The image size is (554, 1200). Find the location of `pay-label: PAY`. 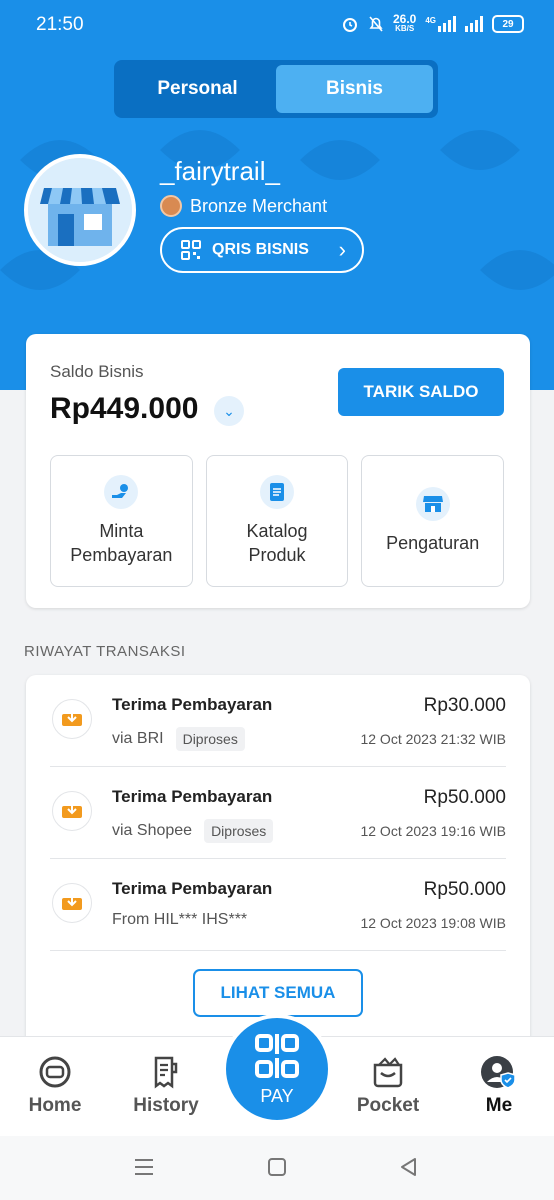

pay-label: PAY is located at coordinates (277, 1095).